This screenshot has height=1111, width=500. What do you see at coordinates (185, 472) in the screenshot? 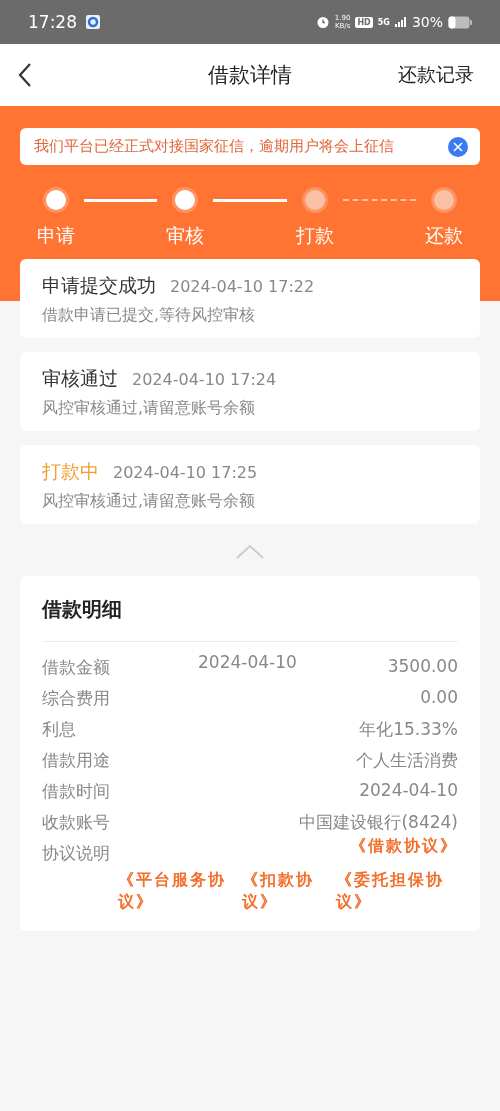
I see `timeline-time: 2024-04-10 17:25` at bounding box center [185, 472].